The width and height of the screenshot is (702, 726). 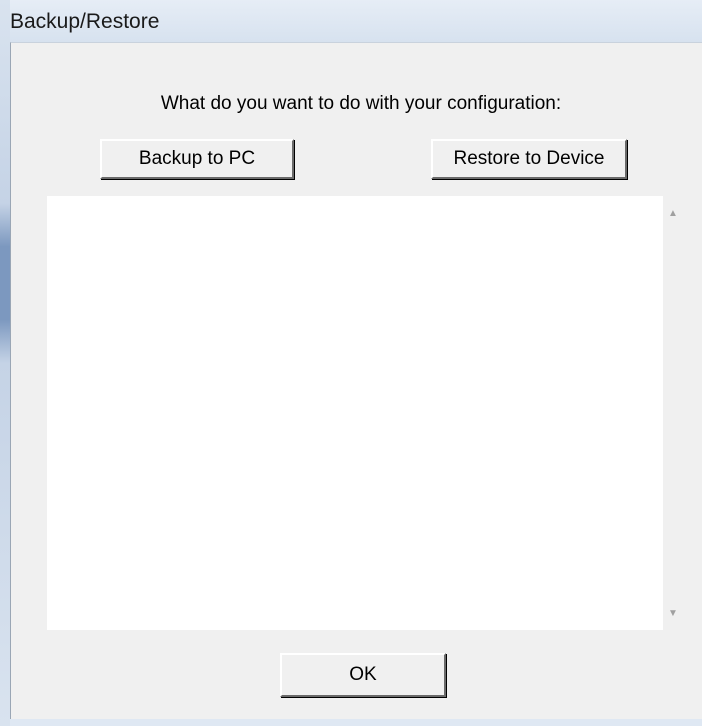 What do you see at coordinates (673, 213) in the screenshot?
I see `scroll-up-arrow-icon: ▲` at bounding box center [673, 213].